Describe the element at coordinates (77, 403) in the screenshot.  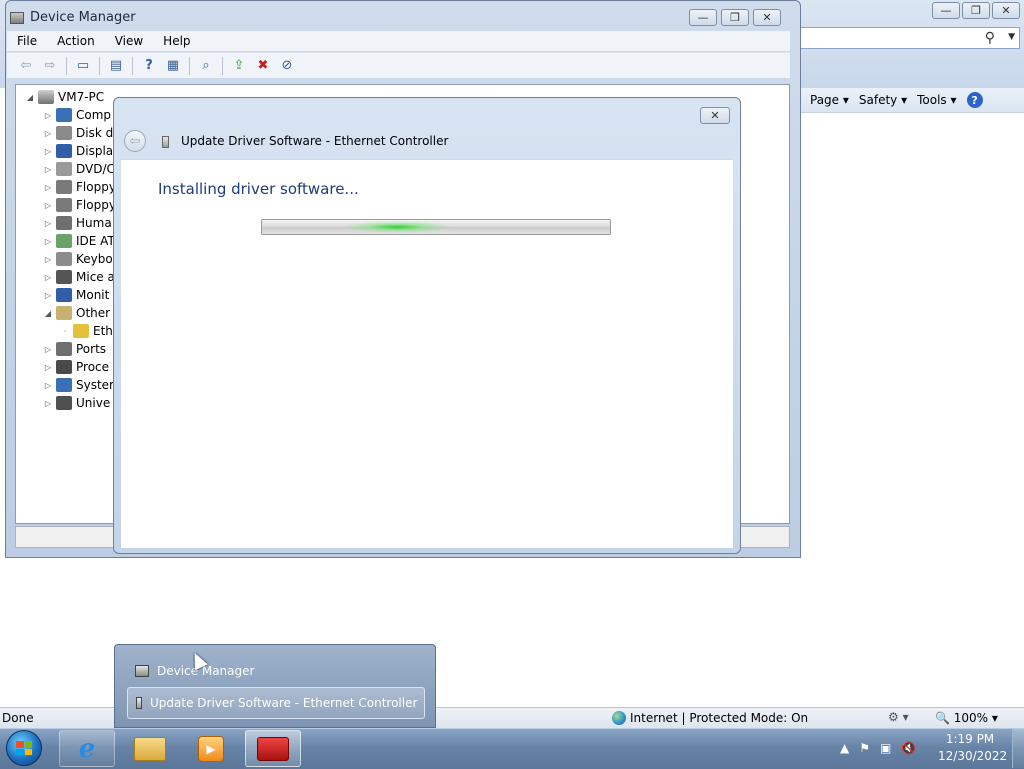
I see `tree-item: ▷ Unive` at that location.